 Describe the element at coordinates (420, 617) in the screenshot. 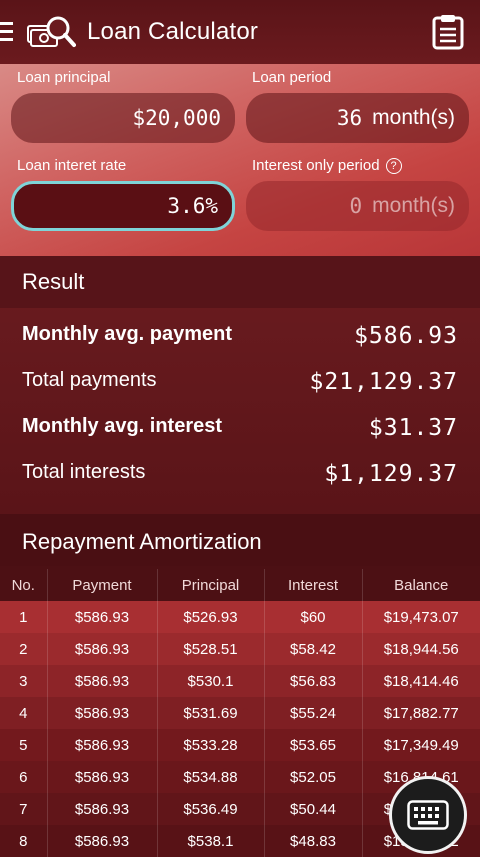

I see `table-cell: $19,473.07` at that location.